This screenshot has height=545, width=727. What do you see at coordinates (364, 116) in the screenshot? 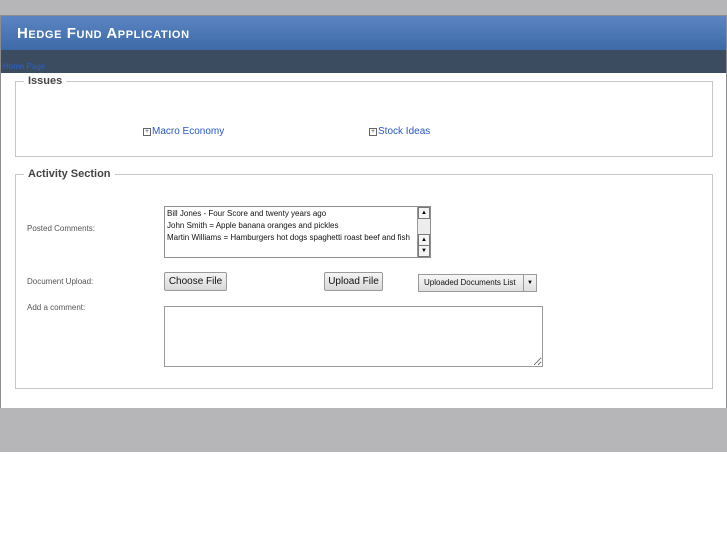
I see `issues-section: Issues + Macro Economy + Stock Ideas` at bounding box center [364, 116].